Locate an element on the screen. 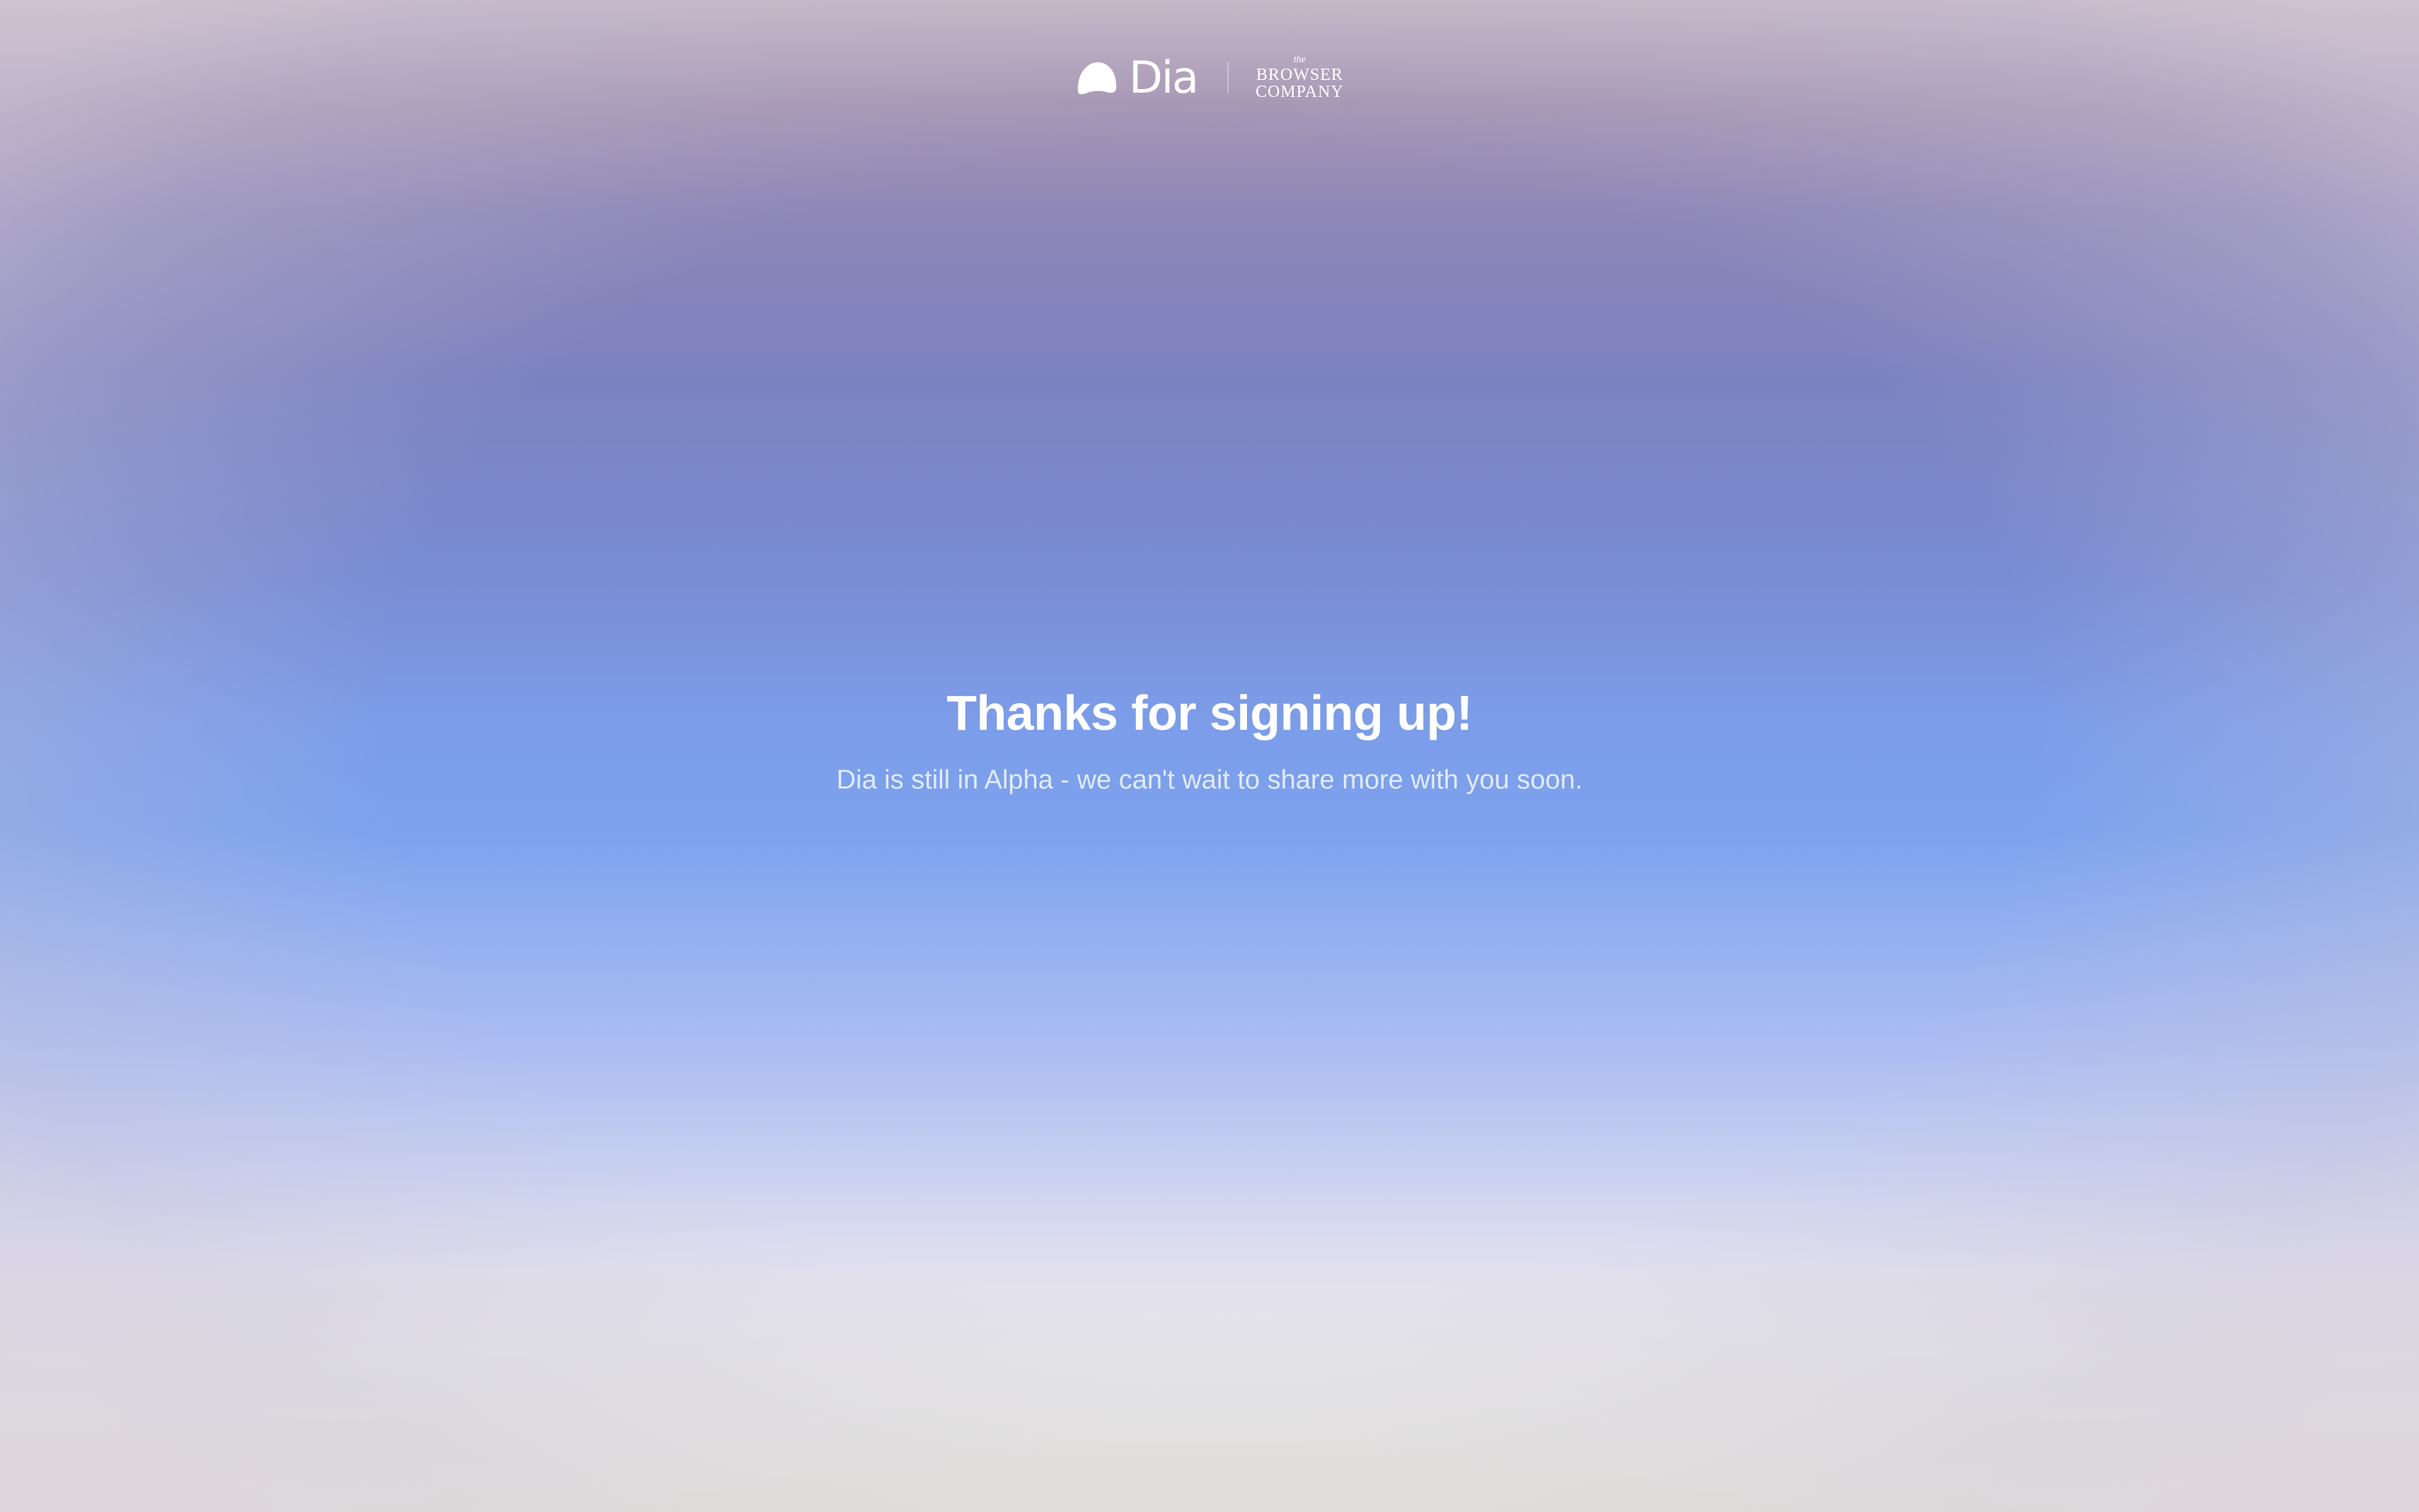 This screenshot has width=2419, height=1512. the-browser-company-logo: the BROWSER COMPANY is located at coordinates (1300, 77).